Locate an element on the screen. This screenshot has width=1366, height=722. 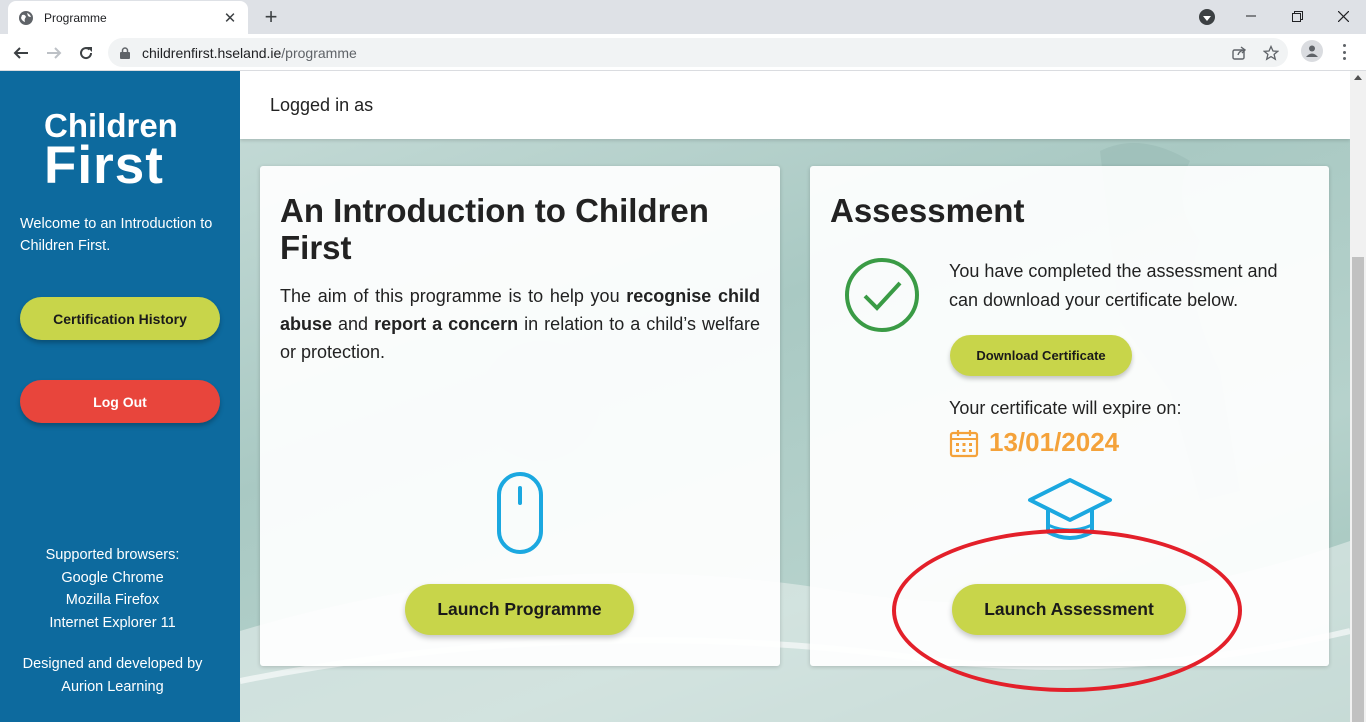
tab-search-icon is located at coordinates (1207, 17).